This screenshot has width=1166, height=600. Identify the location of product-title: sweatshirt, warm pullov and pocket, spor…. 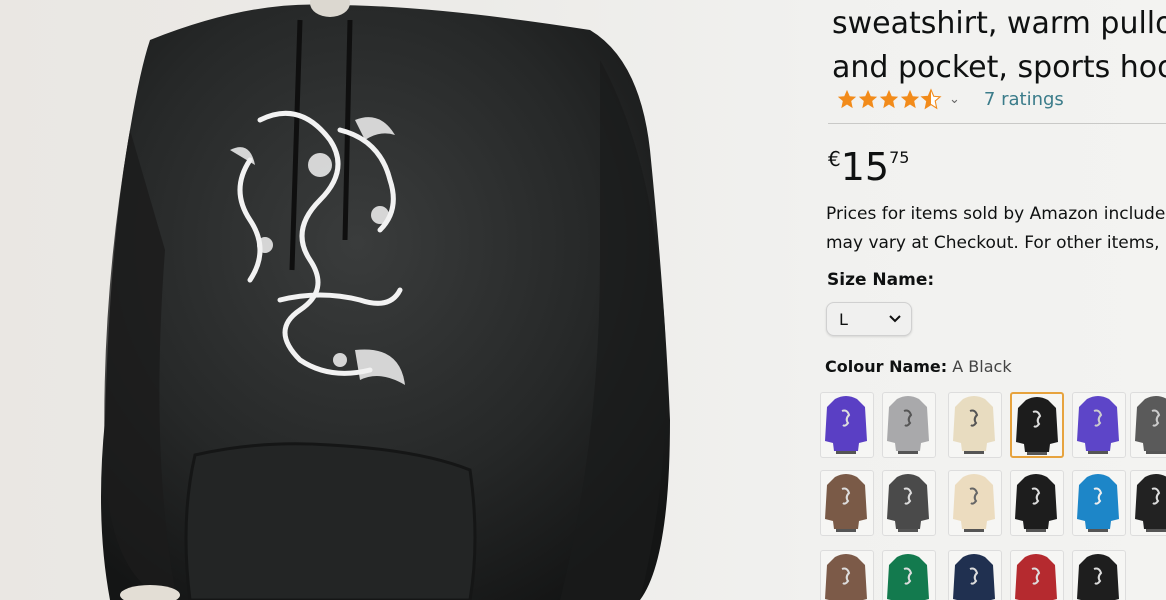
(999, 46).